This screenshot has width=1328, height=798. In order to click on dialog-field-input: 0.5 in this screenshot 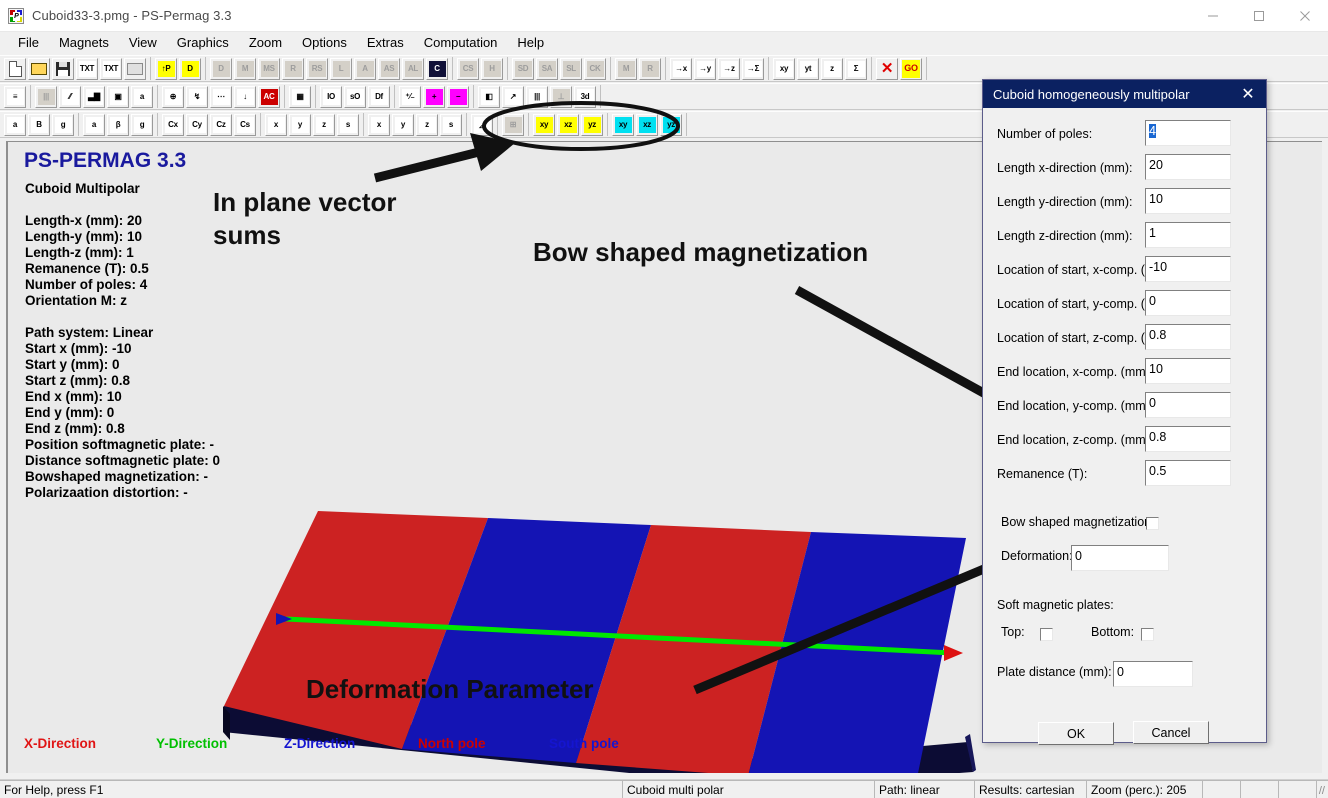, I will do `click(1188, 473)`.